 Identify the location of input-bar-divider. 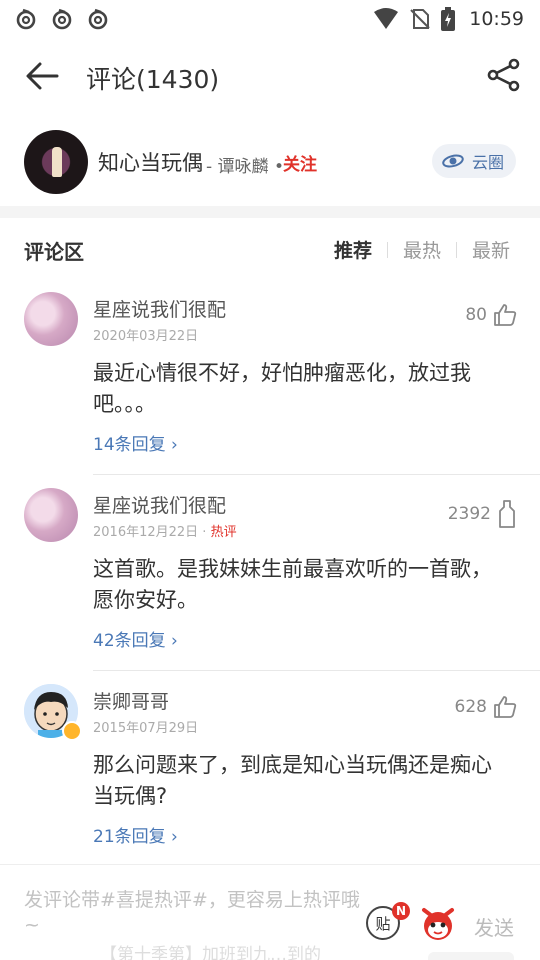
(270, 864).